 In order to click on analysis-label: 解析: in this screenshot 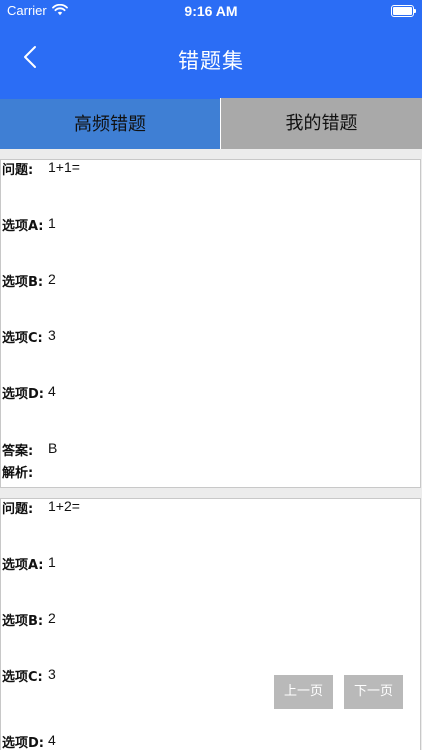, I will do `click(18, 473)`.